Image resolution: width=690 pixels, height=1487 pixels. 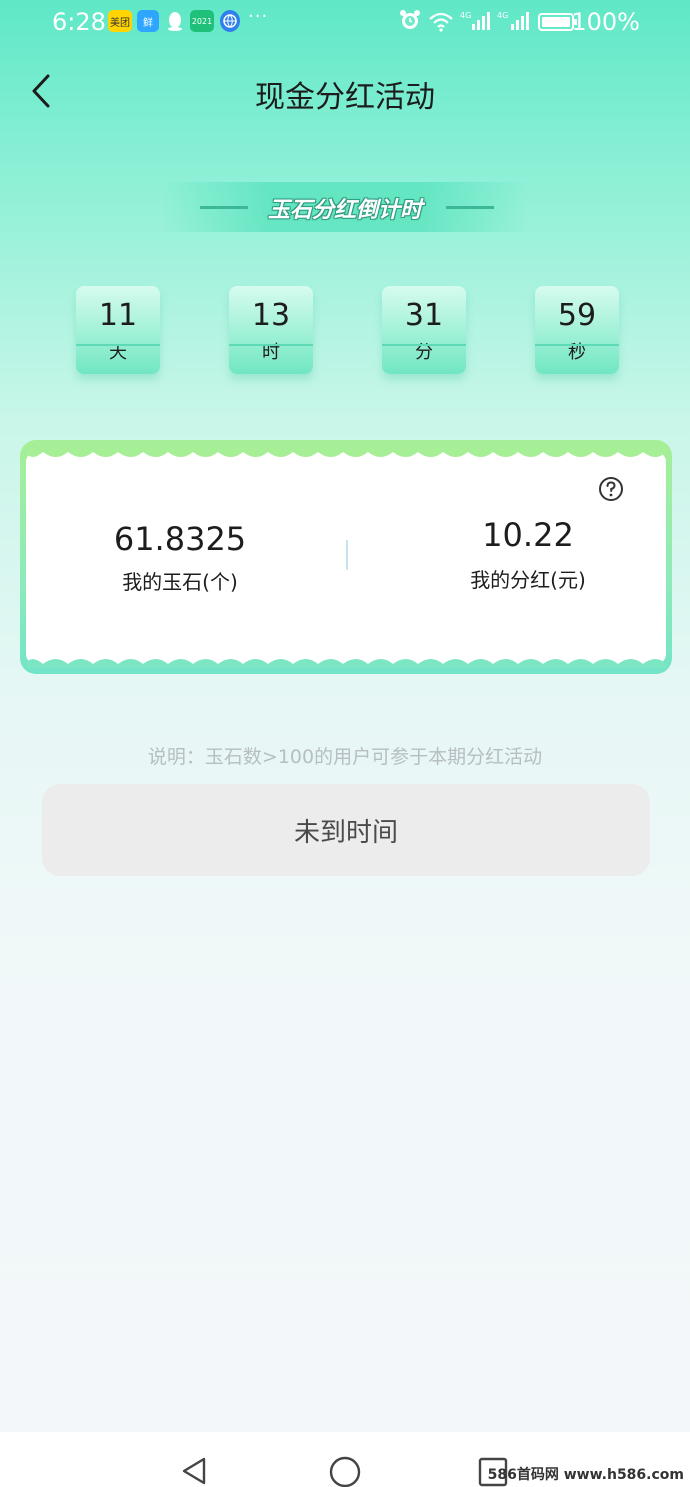 What do you see at coordinates (346, 452) in the screenshot?
I see `scallop-top-decoration` at bounding box center [346, 452].